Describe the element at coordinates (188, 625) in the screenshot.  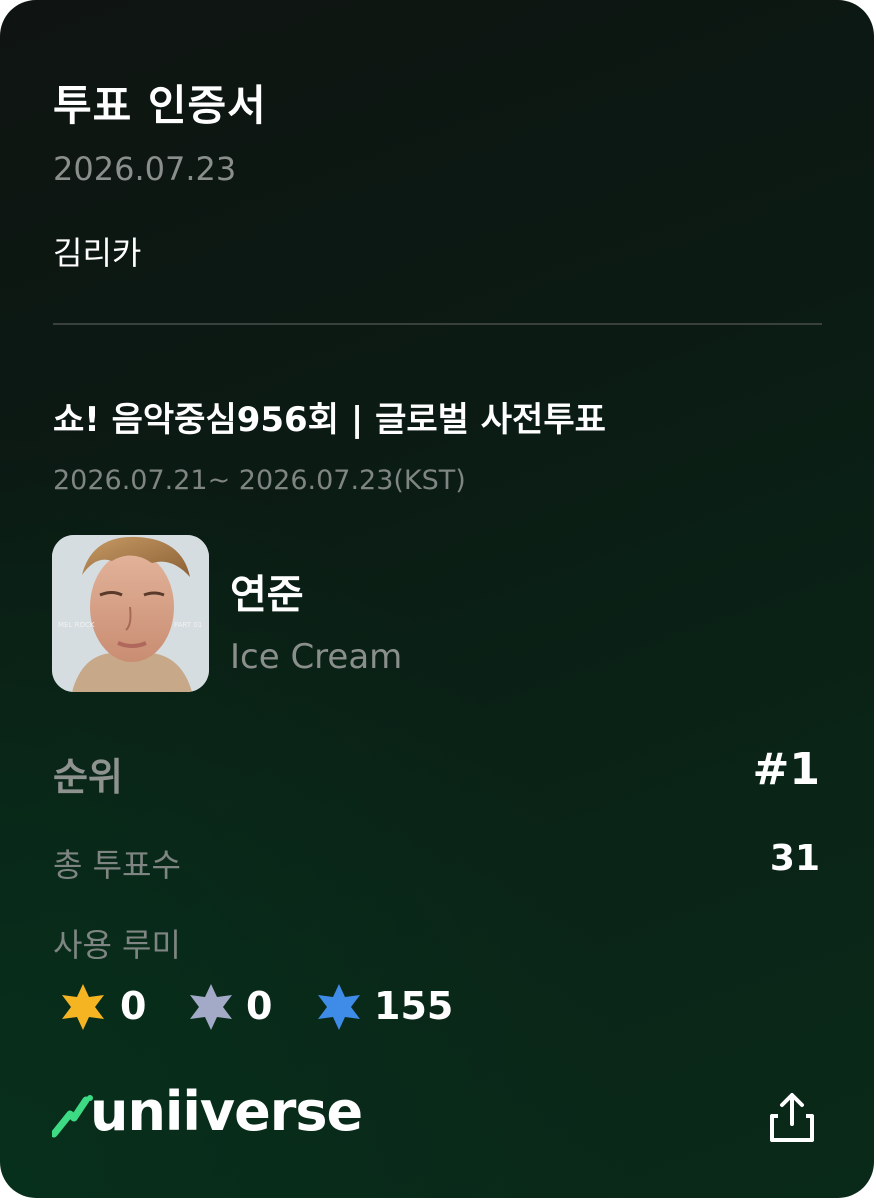
I see `album-text-right: PART 01` at that location.